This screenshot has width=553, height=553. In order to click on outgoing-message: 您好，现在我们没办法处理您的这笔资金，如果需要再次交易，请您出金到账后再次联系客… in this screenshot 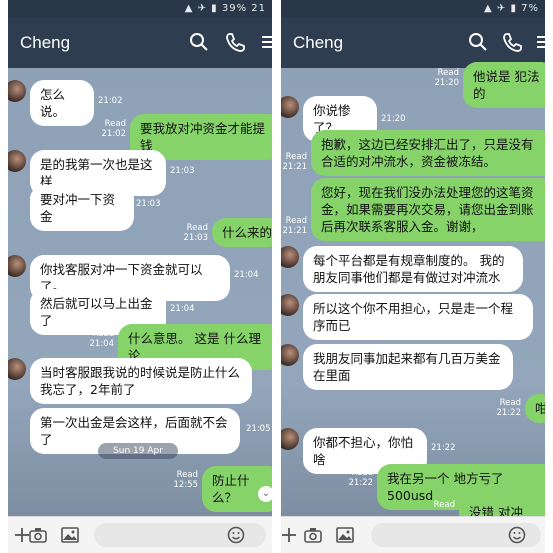, I will do `click(428, 209)`.